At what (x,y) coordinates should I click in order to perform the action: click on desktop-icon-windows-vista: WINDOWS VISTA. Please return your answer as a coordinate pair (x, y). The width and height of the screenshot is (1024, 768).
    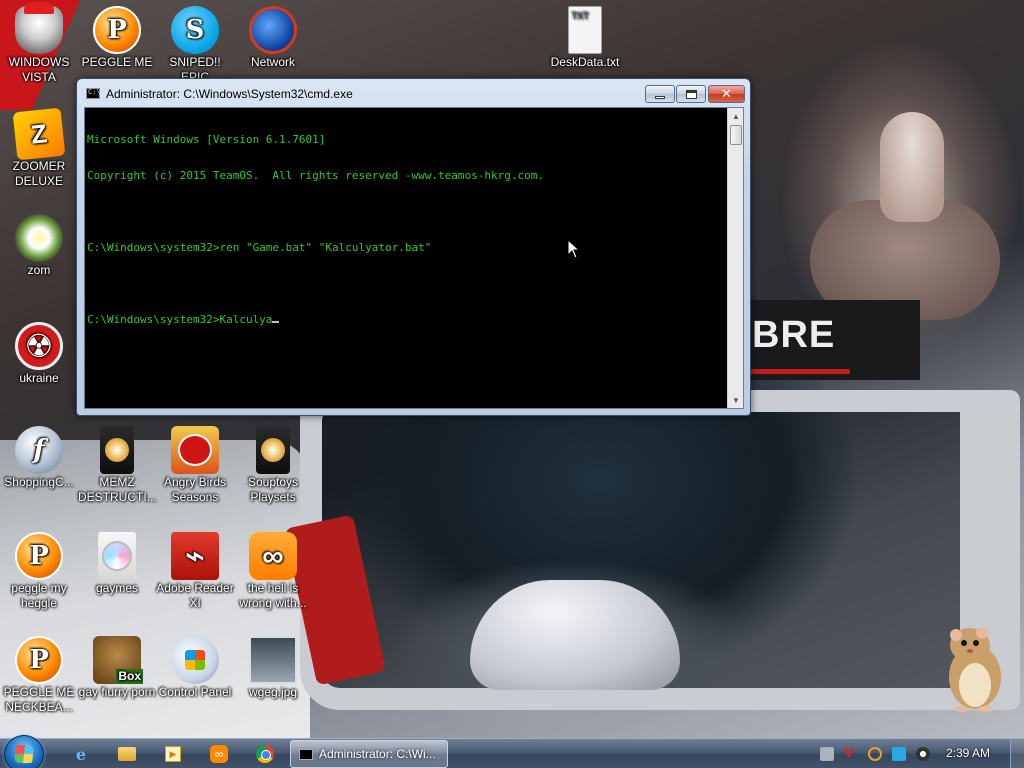
    Looking at the image, I should click on (39, 43).